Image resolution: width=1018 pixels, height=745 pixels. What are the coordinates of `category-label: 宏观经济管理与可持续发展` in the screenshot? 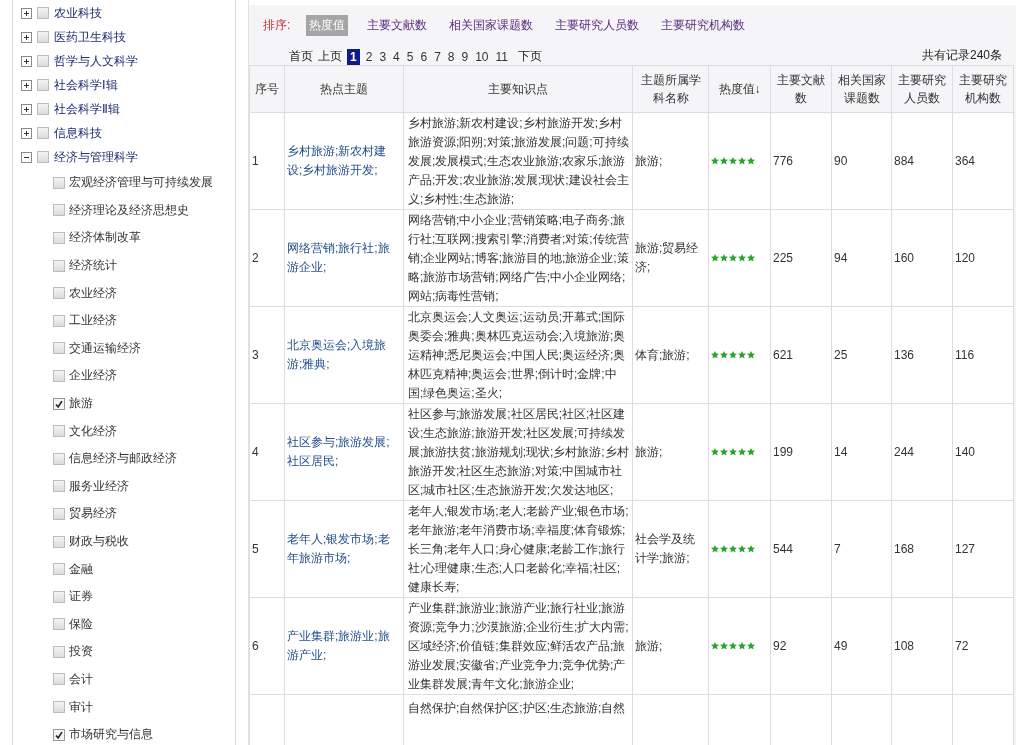 It's located at (141, 183).